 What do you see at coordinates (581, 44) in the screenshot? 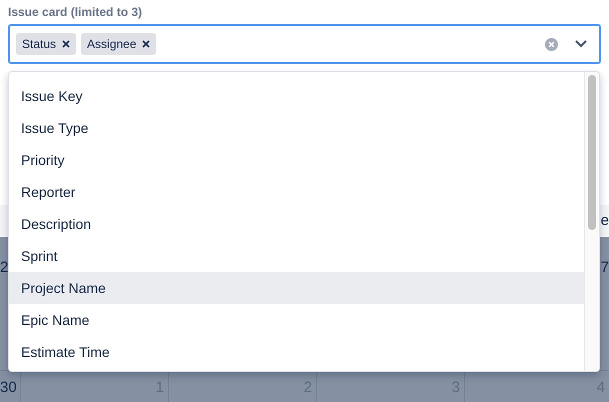
I see `chevron-down-icon` at bounding box center [581, 44].